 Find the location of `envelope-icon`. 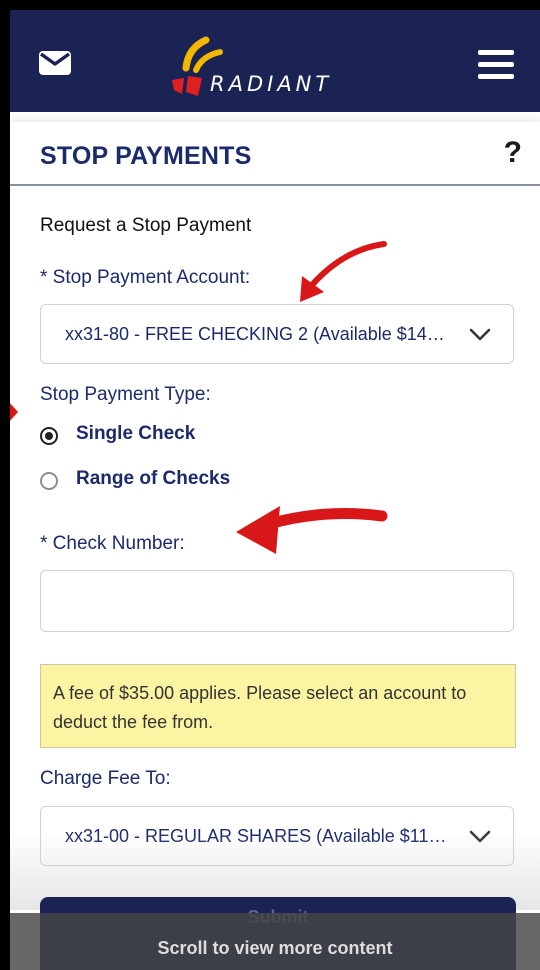

envelope-icon is located at coordinates (55, 63).